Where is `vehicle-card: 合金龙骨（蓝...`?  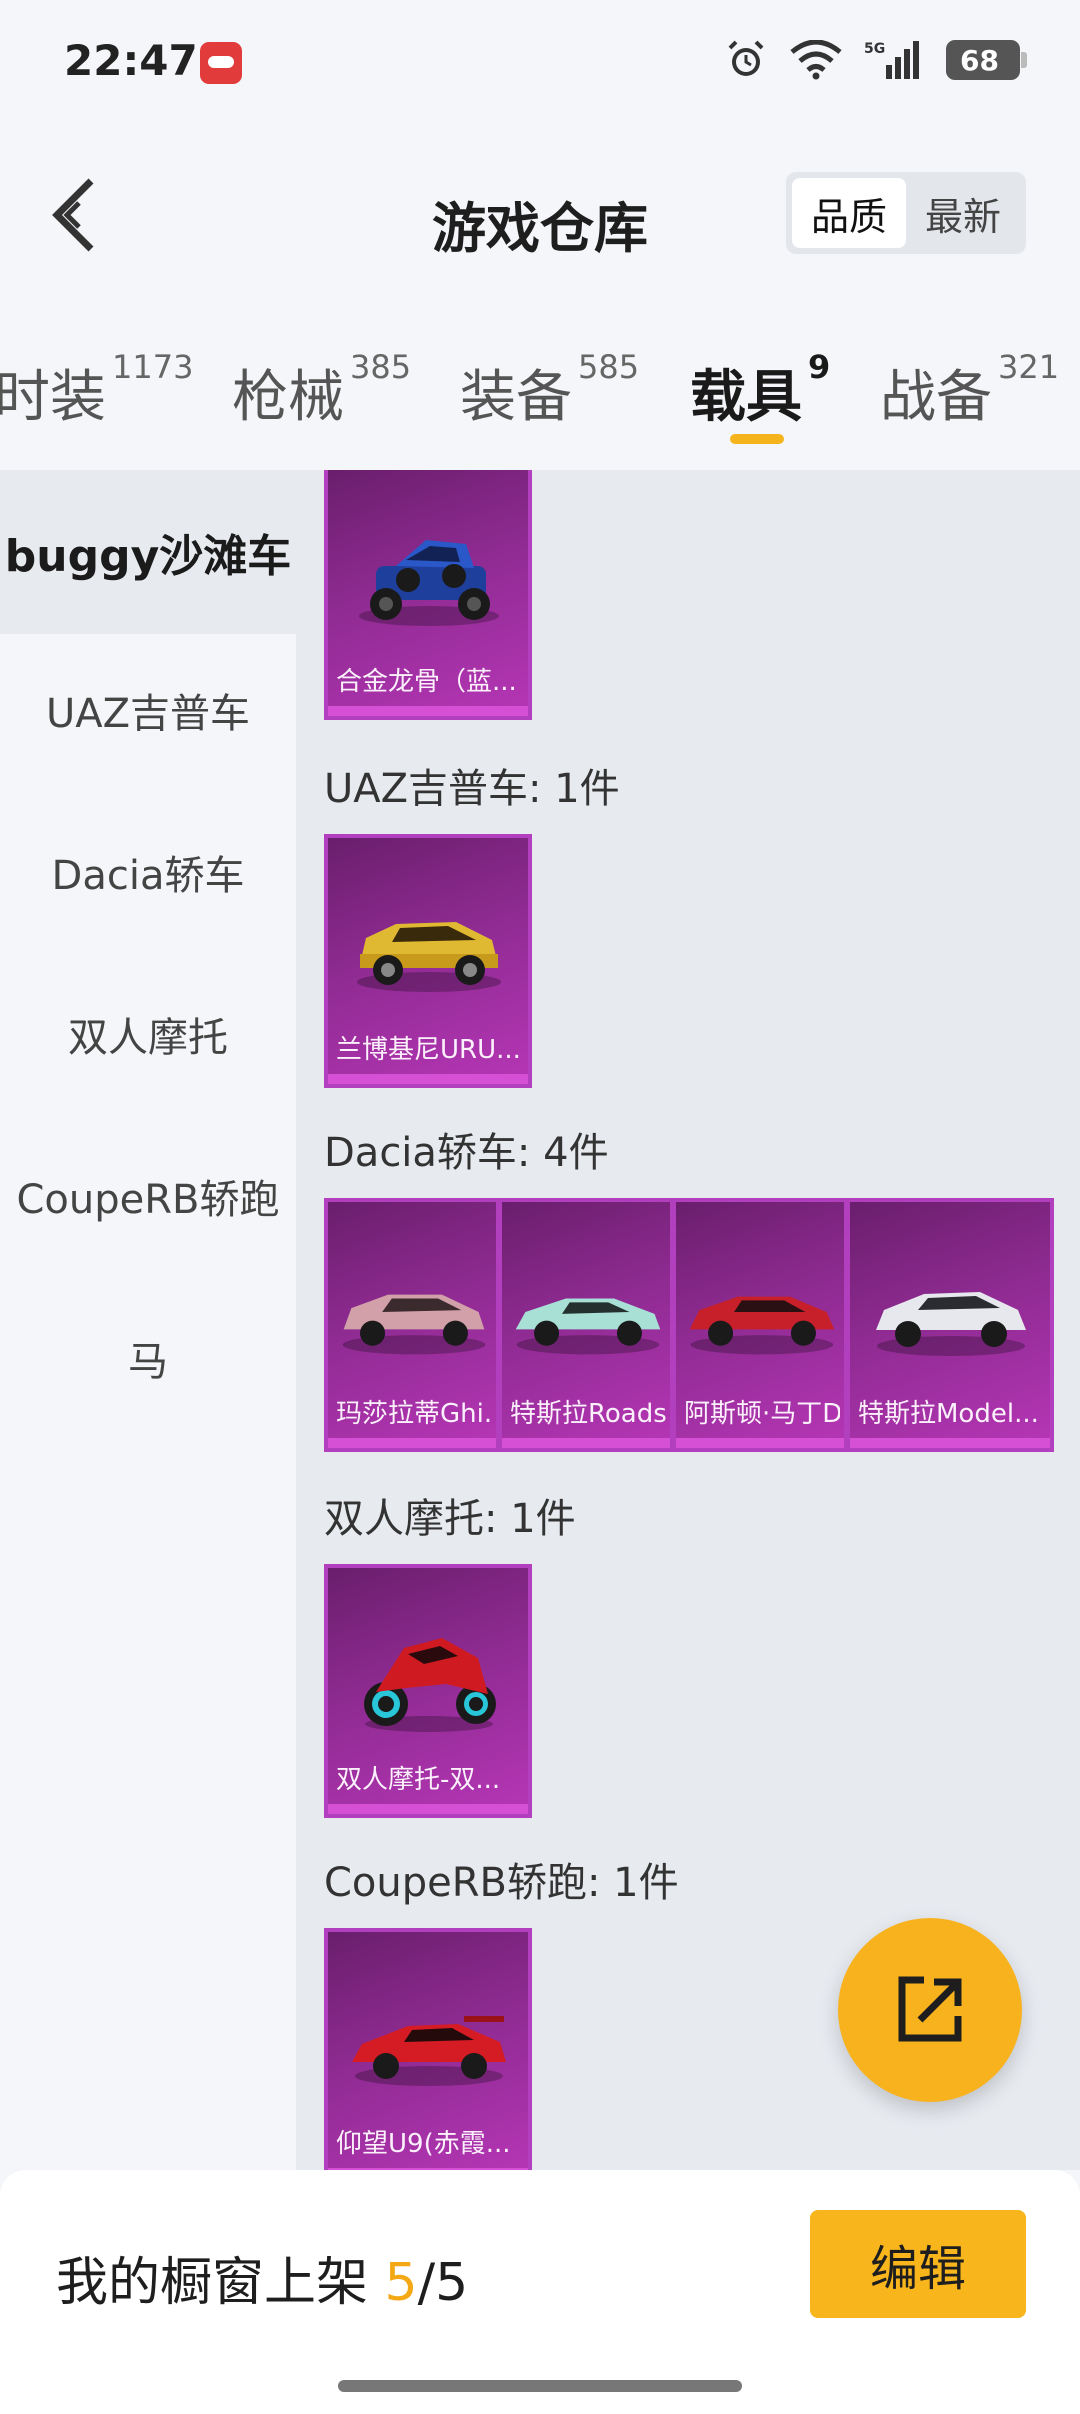
vehicle-card: 合金龙骨（蓝... is located at coordinates (428, 595).